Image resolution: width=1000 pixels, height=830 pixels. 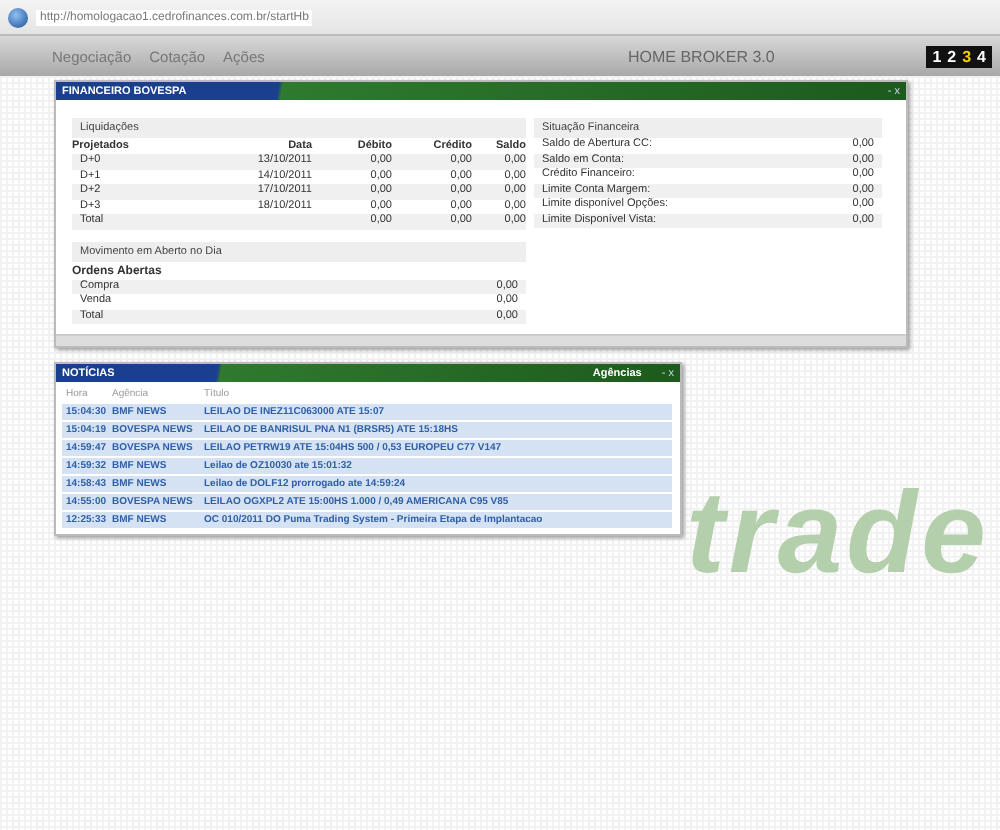 I want to click on page-number: 3, so click(x=967, y=56).